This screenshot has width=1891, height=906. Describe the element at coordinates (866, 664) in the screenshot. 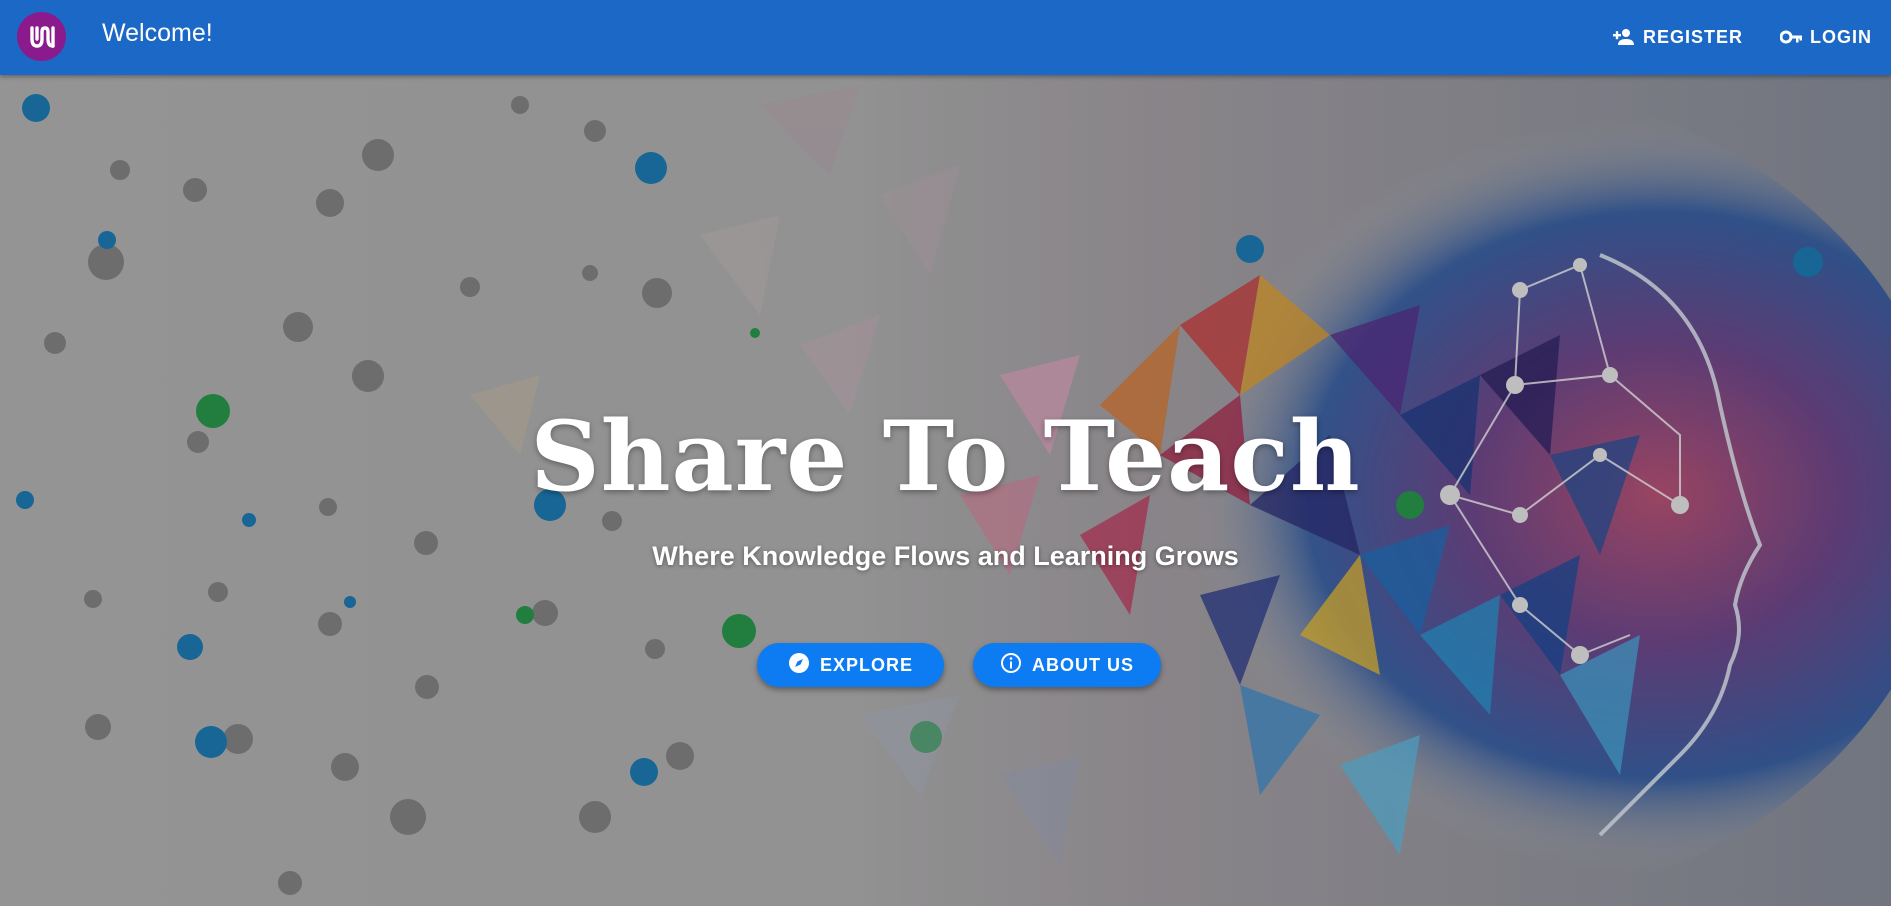

I see `explore-label: EXPLORE` at that location.